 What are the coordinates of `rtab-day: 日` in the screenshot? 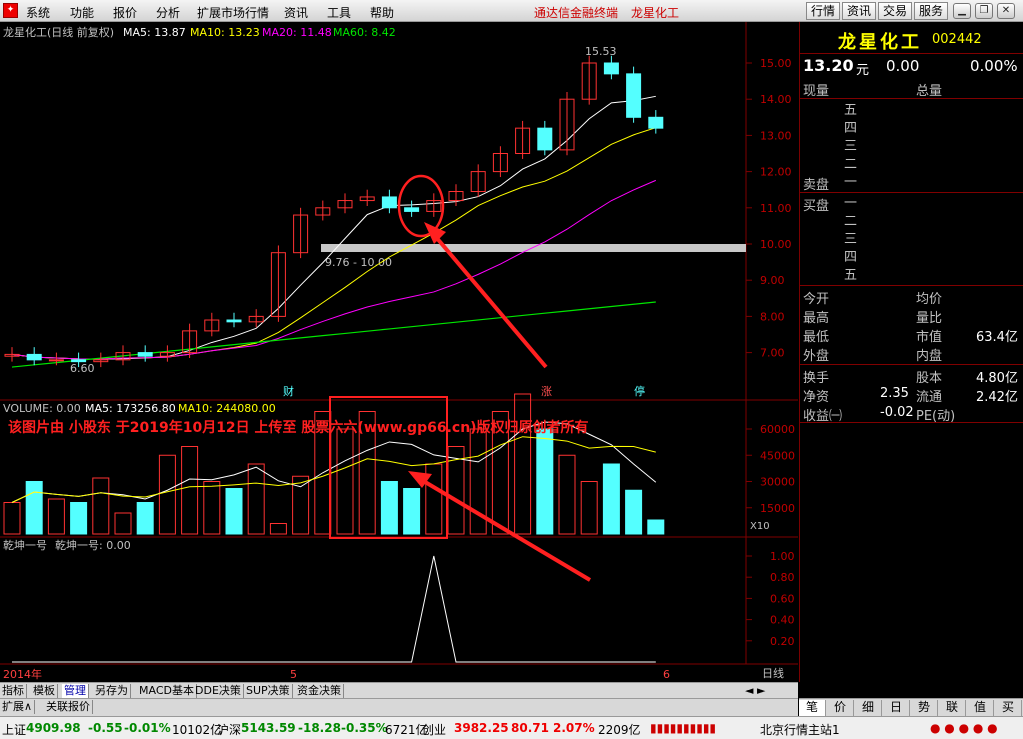 It's located at (896, 708).